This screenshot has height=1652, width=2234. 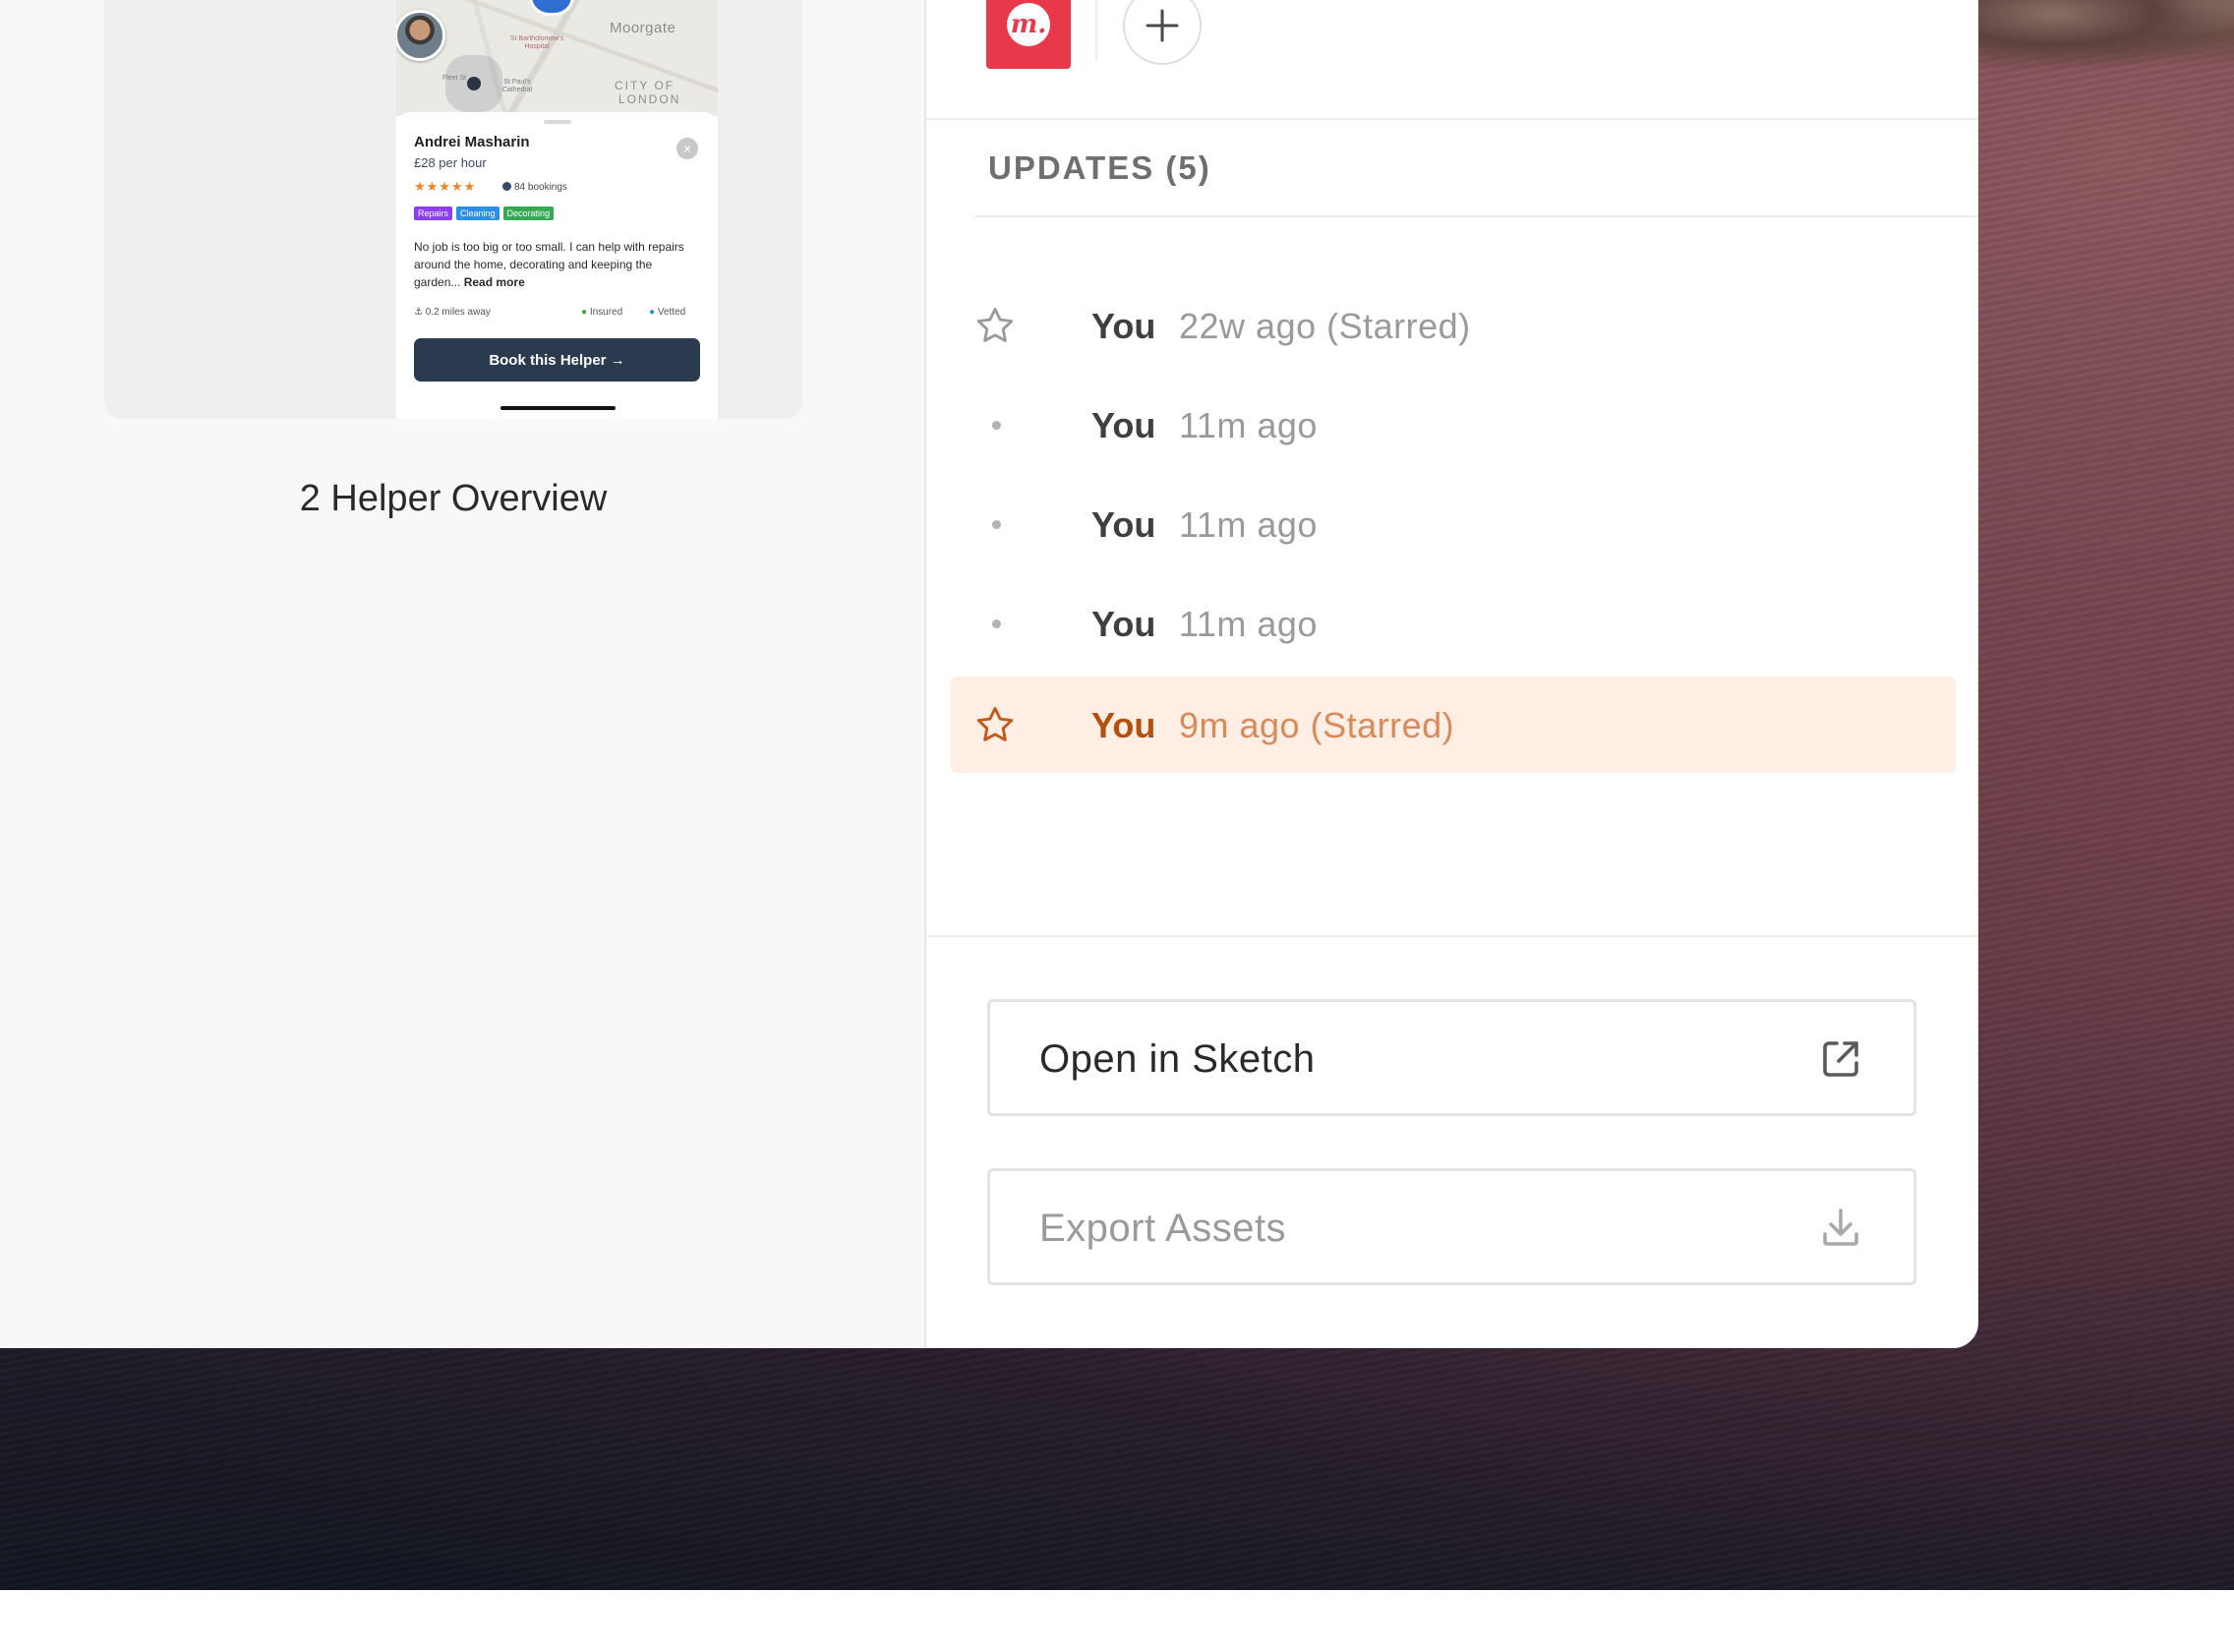 I want to click on external-link-icon, so click(x=1841, y=1059).